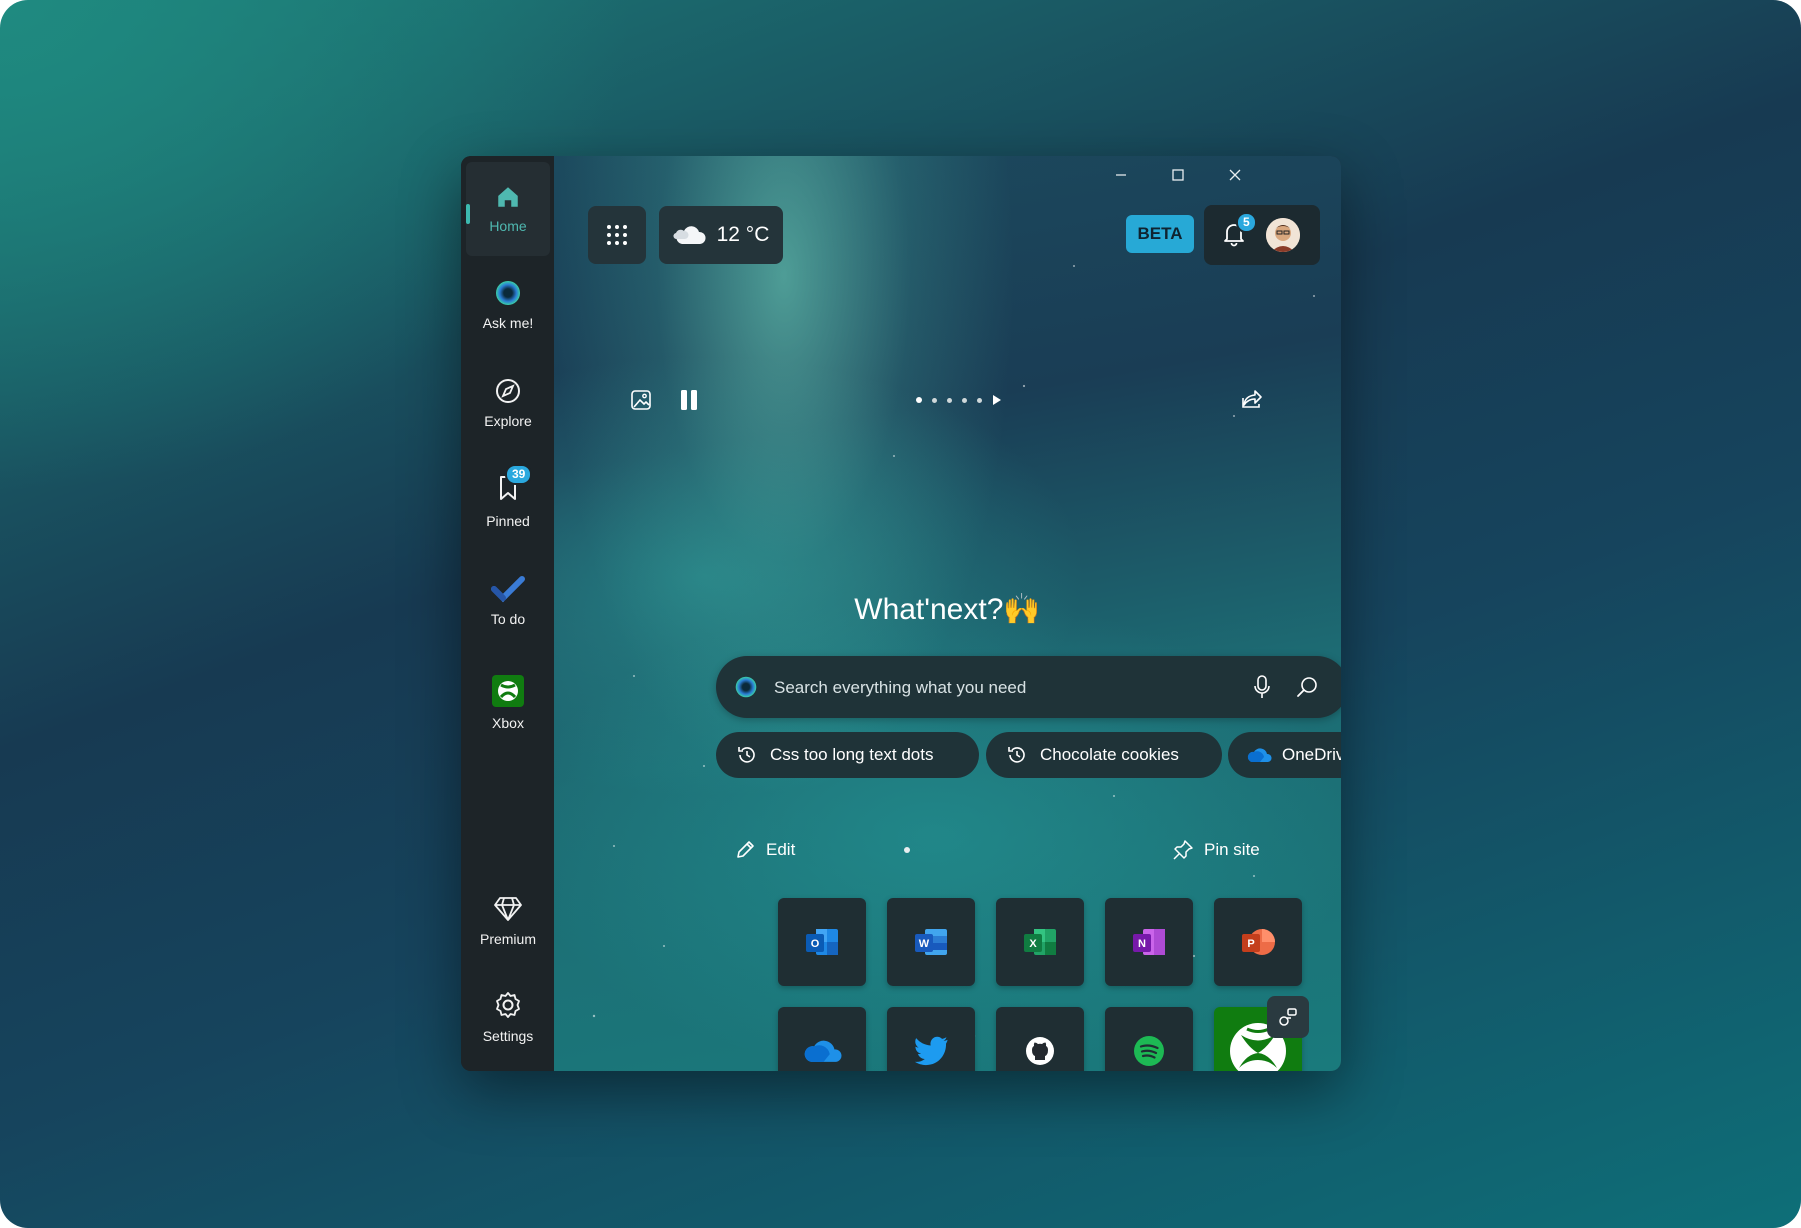  What do you see at coordinates (947, 609) in the screenshot?
I see `page-headline: What'next?🙌` at bounding box center [947, 609].